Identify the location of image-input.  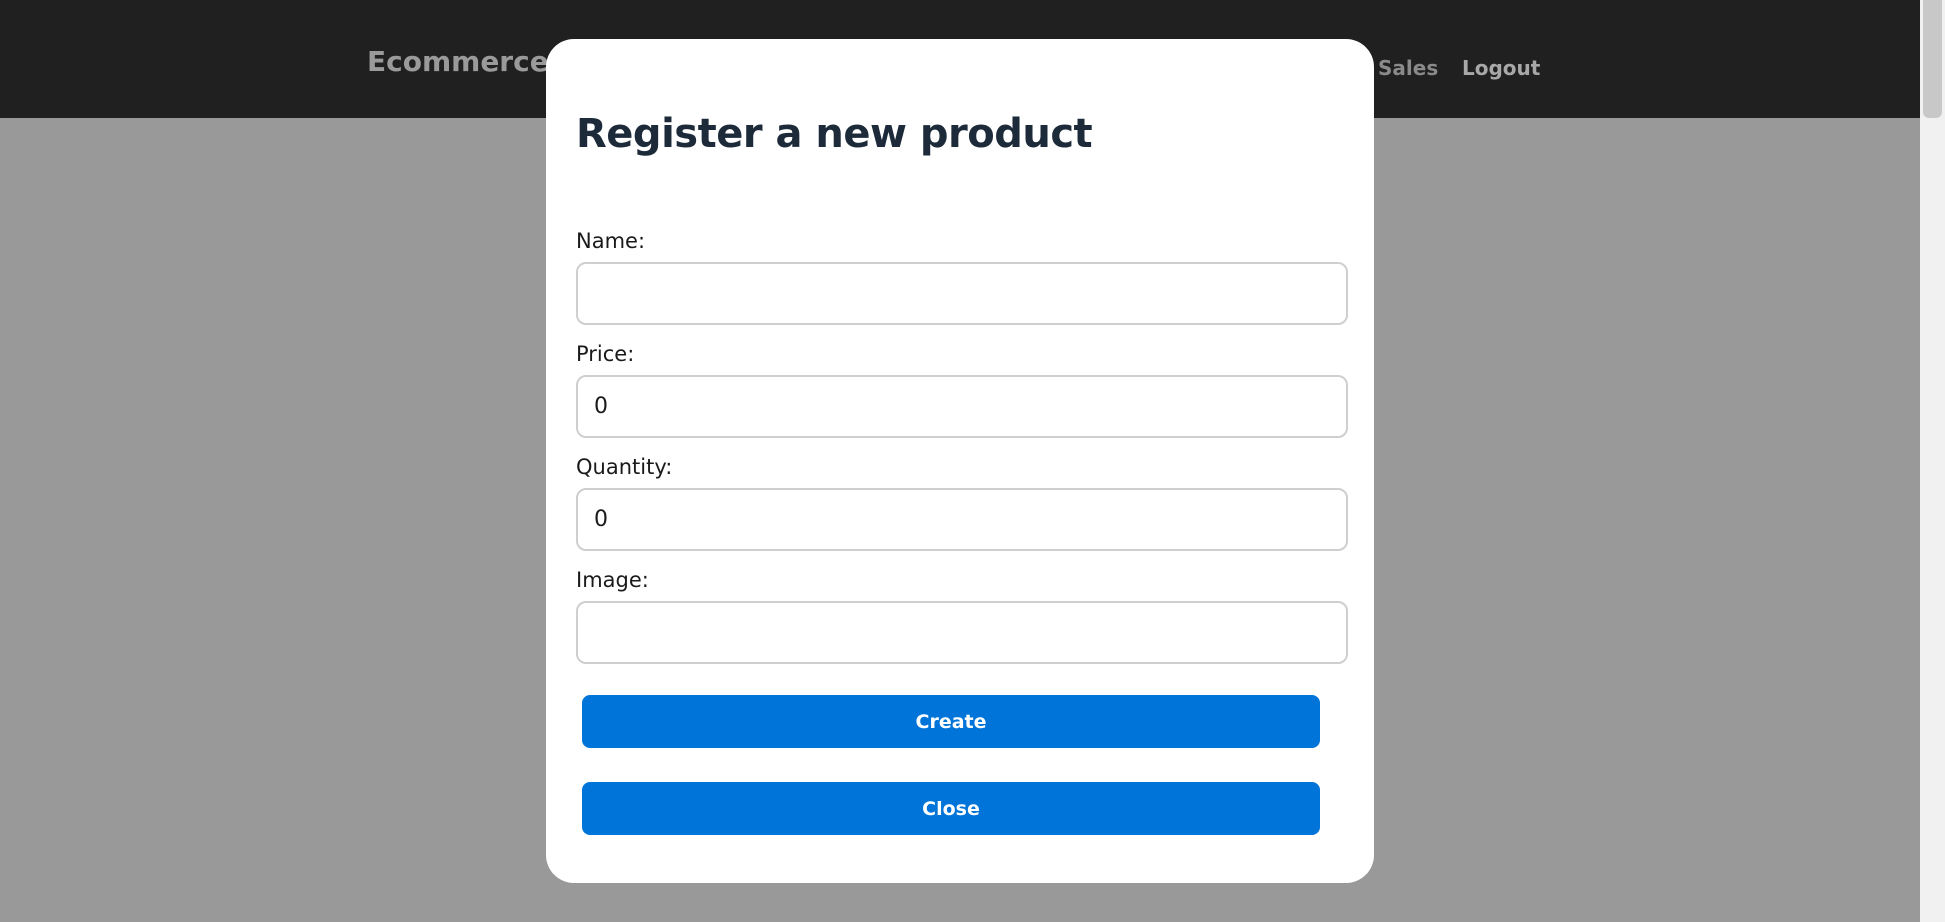
(962, 632).